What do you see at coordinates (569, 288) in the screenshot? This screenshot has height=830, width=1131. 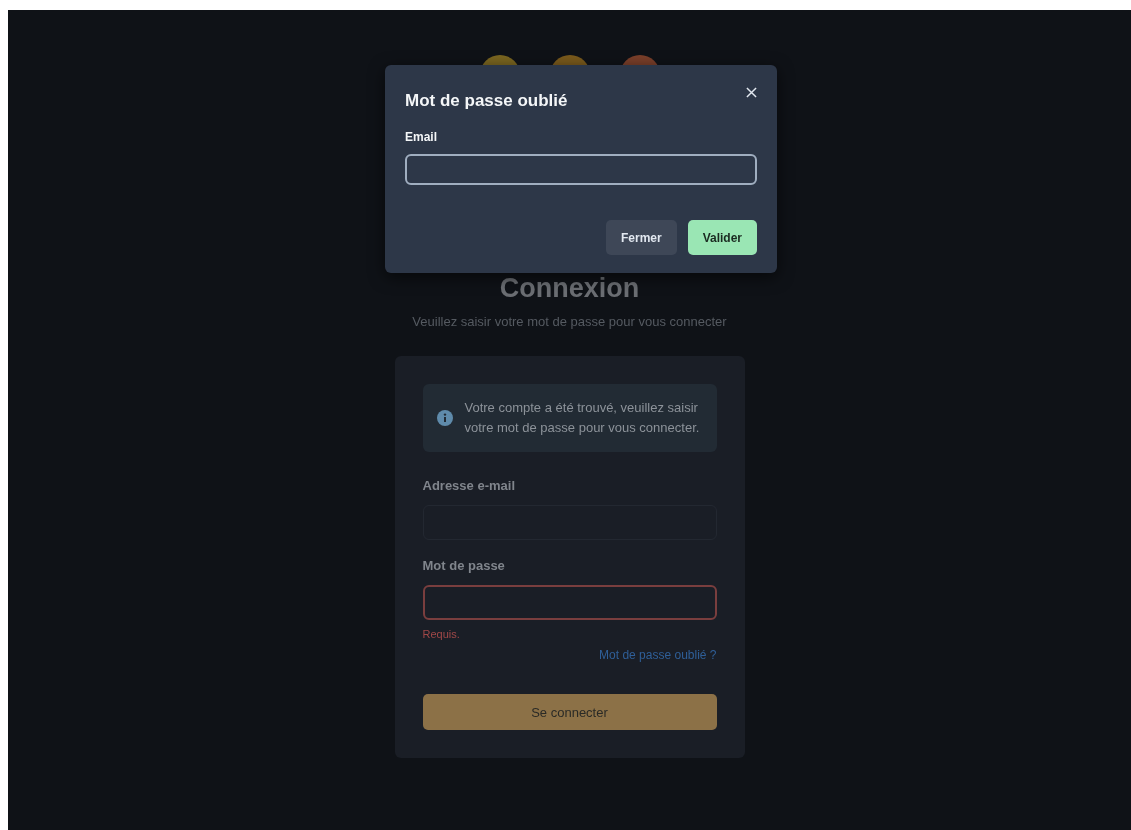 I see `page-title: Connexion` at bounding box center [569, 288].